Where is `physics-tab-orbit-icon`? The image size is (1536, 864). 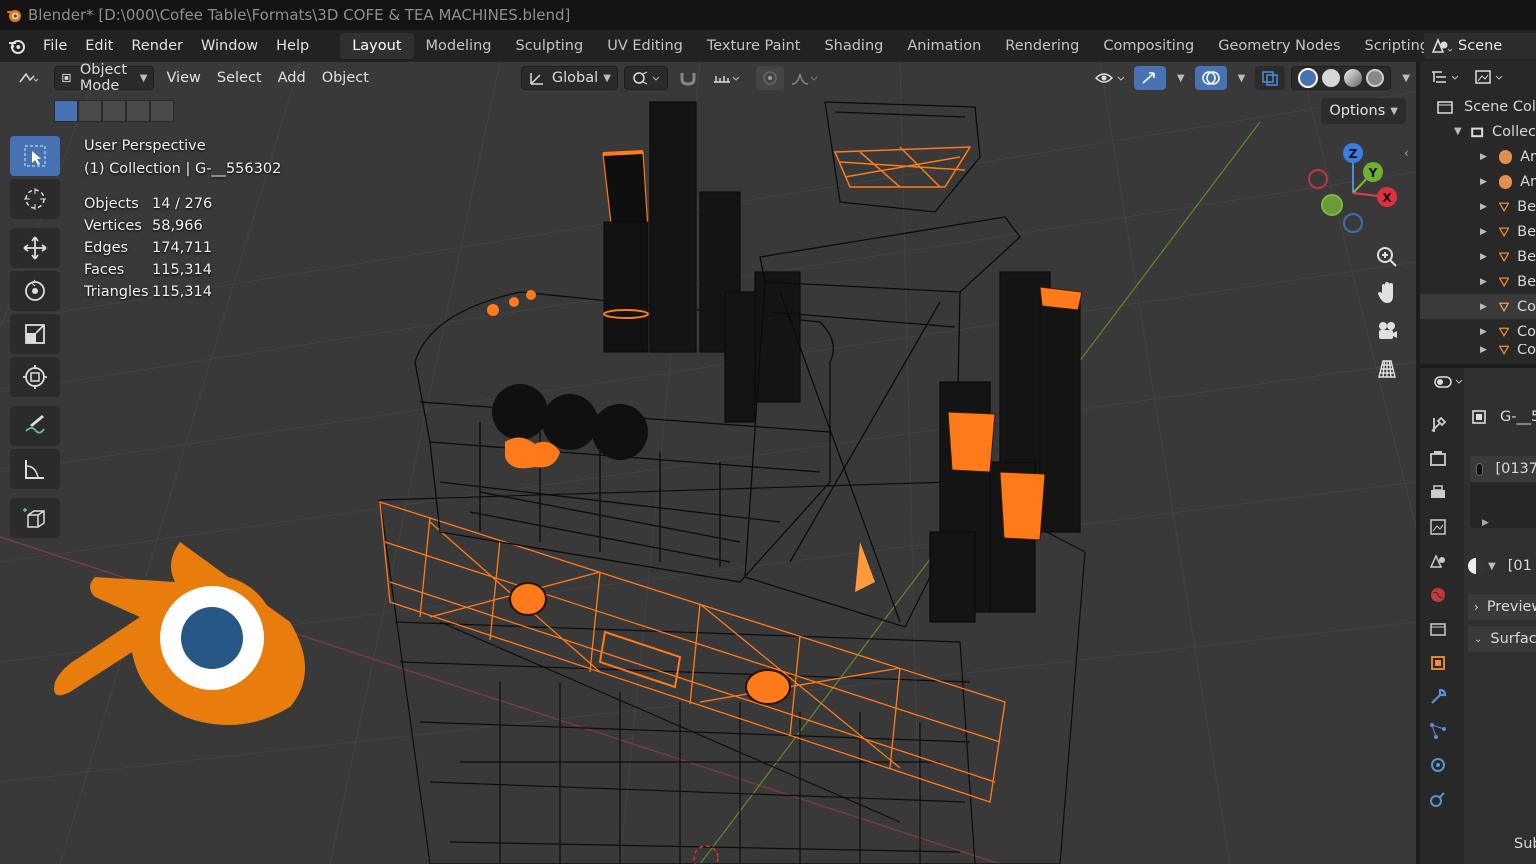
physics-tab-orbit-icon is located at coordinates (1438, 765).